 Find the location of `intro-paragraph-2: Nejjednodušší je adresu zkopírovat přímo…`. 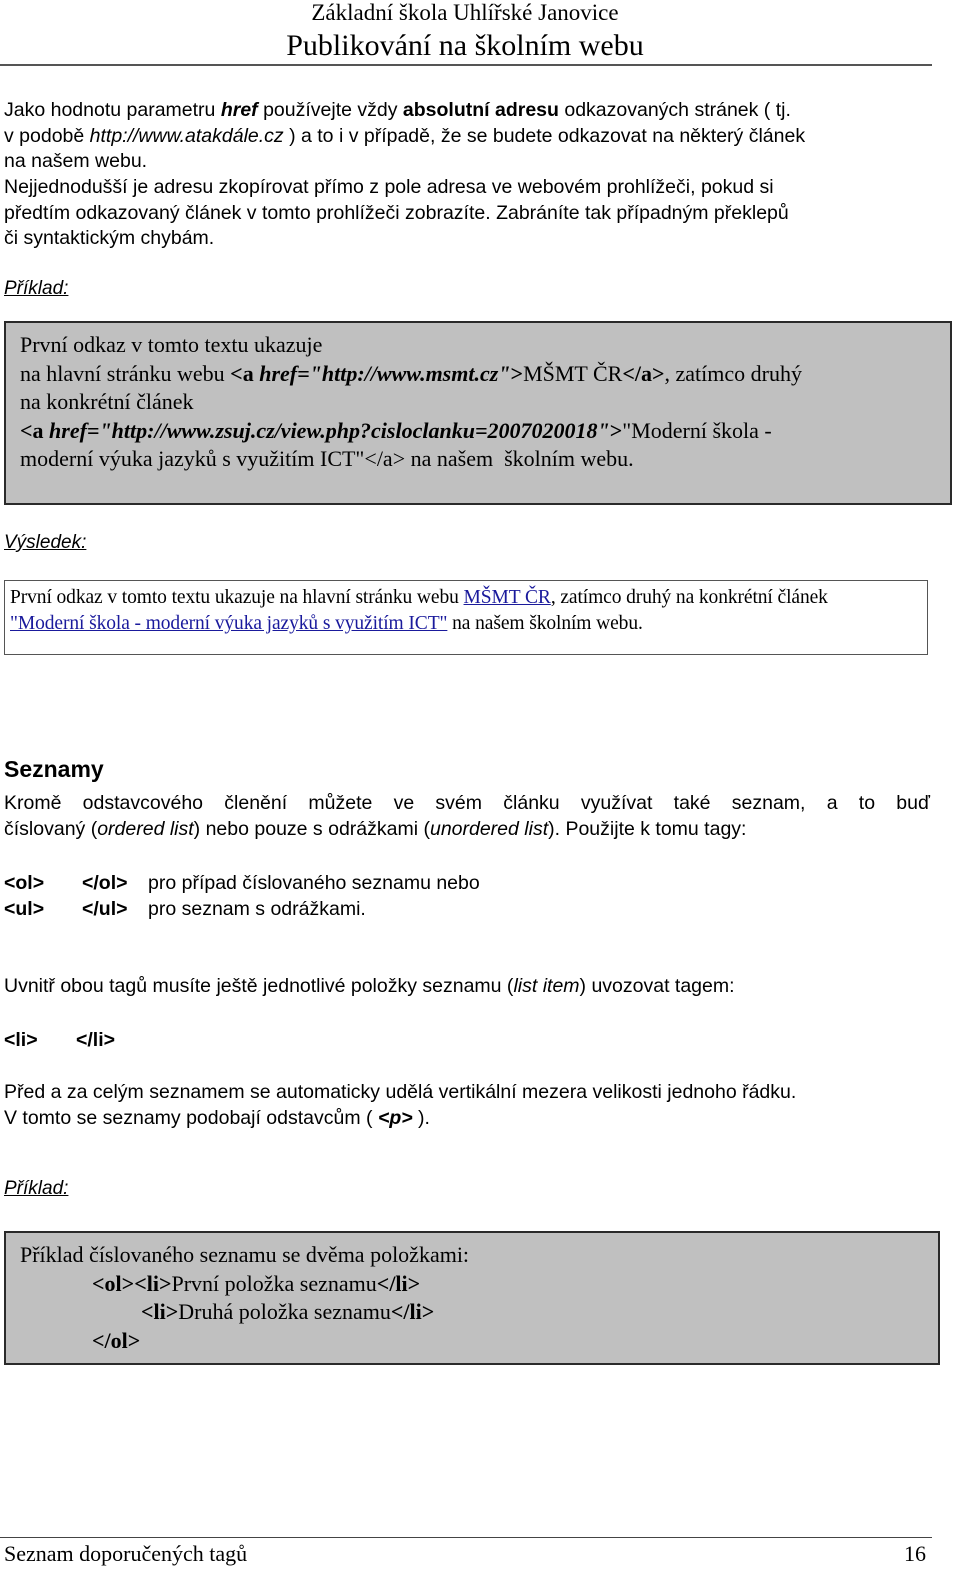

intro-paragraph-2: Nejjednodušší je adresu zkopírovat přímo… is located at coordinates (467, 213).